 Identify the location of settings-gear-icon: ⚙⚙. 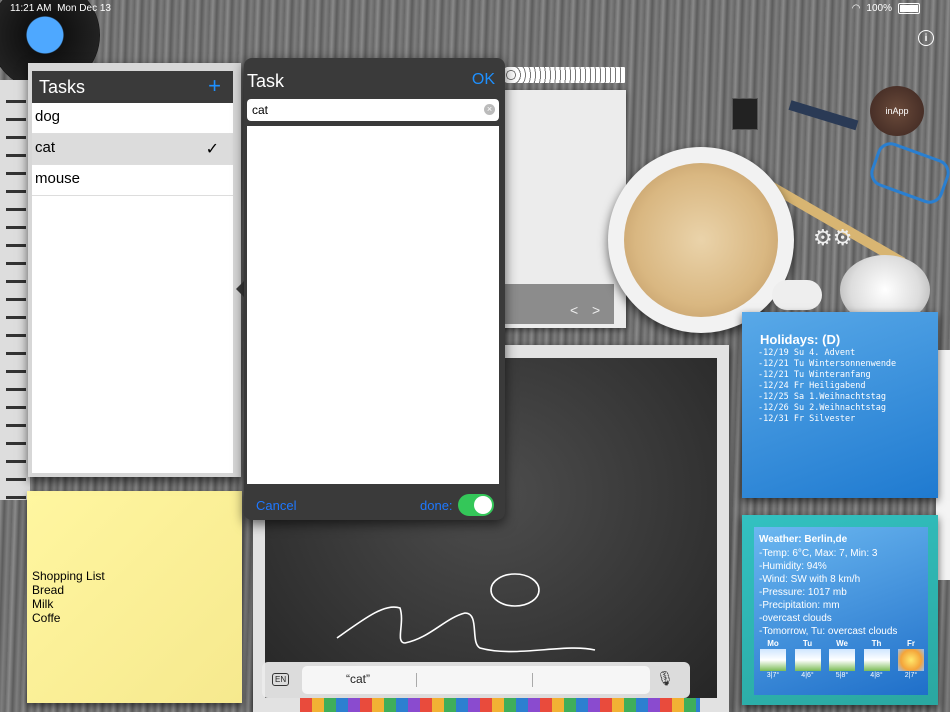
(832, 238).